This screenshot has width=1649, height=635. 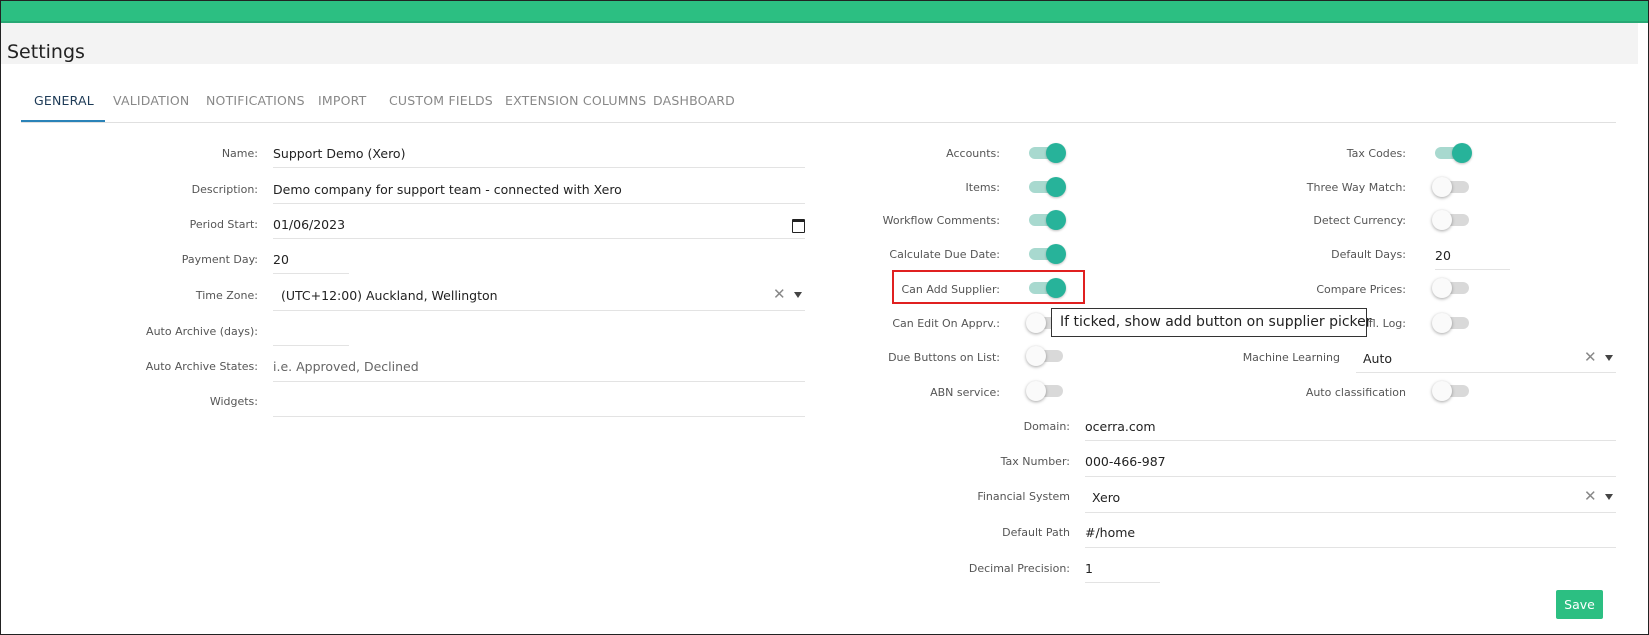 I want to click on time-zone-select: (UTC+12:00) Auckland, Wellington, so click(x=389, y=295).